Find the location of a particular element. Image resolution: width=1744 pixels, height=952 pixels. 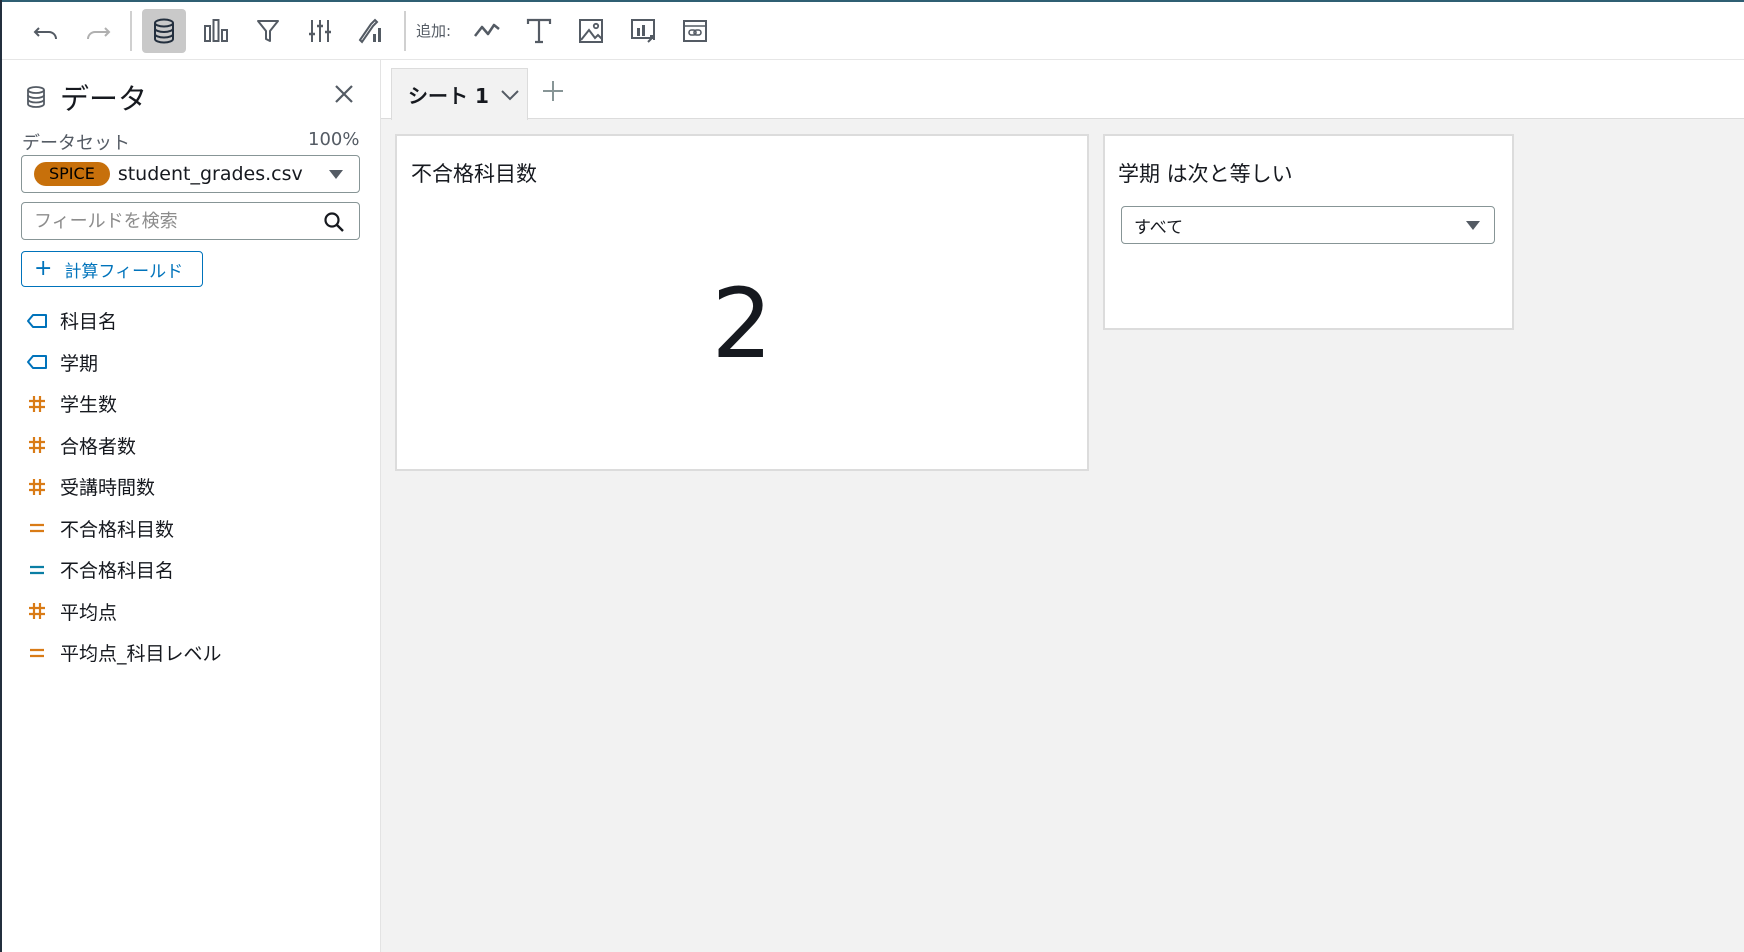

plus-icon: + is located at coordinates (43, 268).